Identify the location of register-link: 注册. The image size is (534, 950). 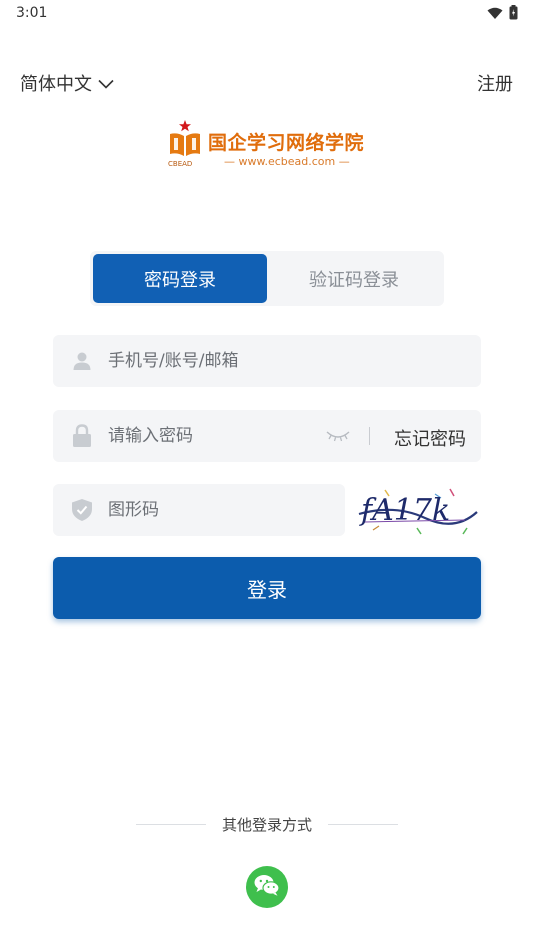
(495, 83).